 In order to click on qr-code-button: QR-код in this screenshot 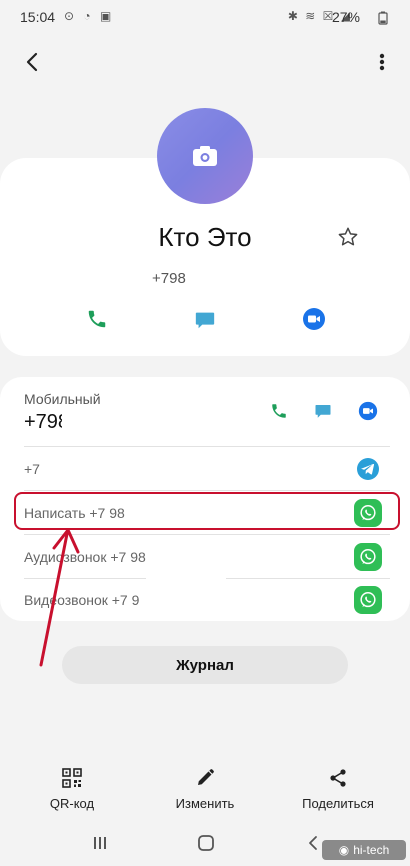, I will do `click(72, 789)`.